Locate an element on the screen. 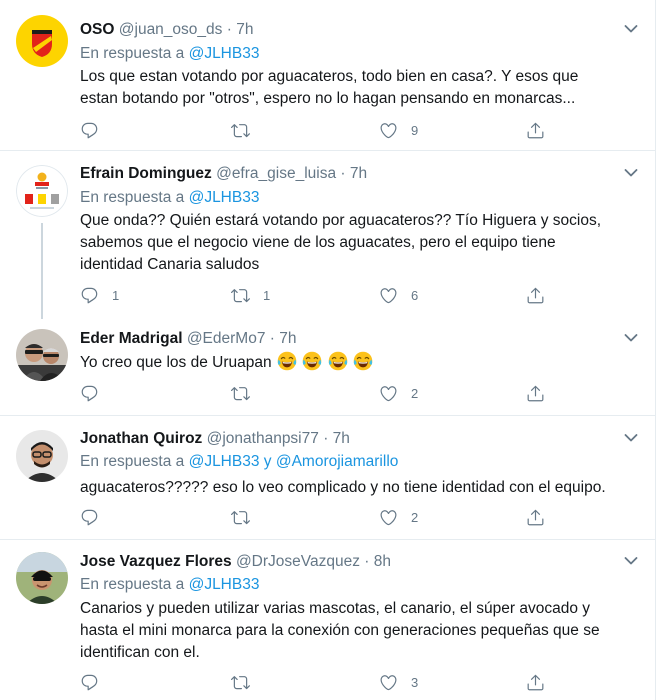  handle: @EderMo7 is located at coordinates (226, 338).